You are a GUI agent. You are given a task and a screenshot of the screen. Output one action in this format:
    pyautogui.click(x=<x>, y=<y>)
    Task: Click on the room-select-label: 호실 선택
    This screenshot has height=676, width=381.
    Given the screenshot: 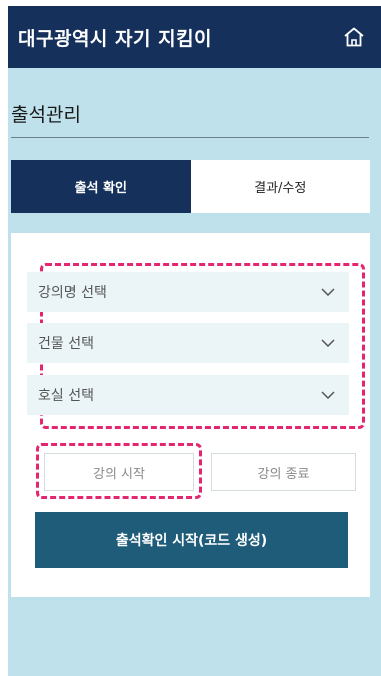 What is the action you would take?
    pyautogui.click(x=66, y=396)
    